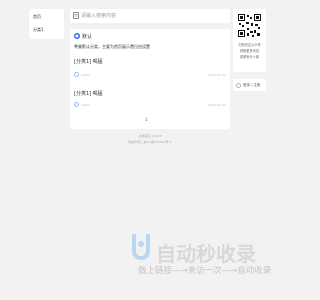 This screenshot has height=300, width=320. Describe the element at coordinates (150, 142) in the screenshot. I see `footer-line2: 网站声明 | 某ICP备000000号-1` at that location.